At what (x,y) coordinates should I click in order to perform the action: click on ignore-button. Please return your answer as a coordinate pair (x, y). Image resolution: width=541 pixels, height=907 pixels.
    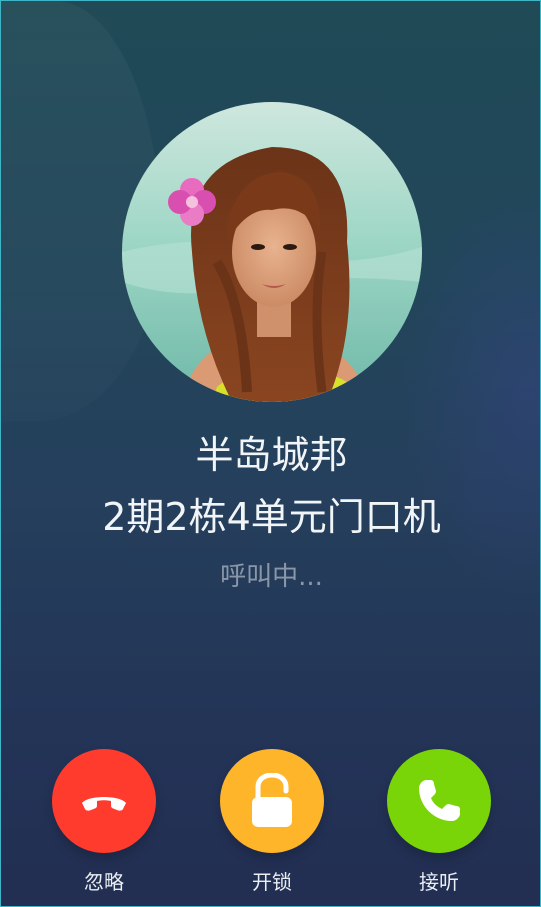
    Looking at the image, I should click on (104, 801).